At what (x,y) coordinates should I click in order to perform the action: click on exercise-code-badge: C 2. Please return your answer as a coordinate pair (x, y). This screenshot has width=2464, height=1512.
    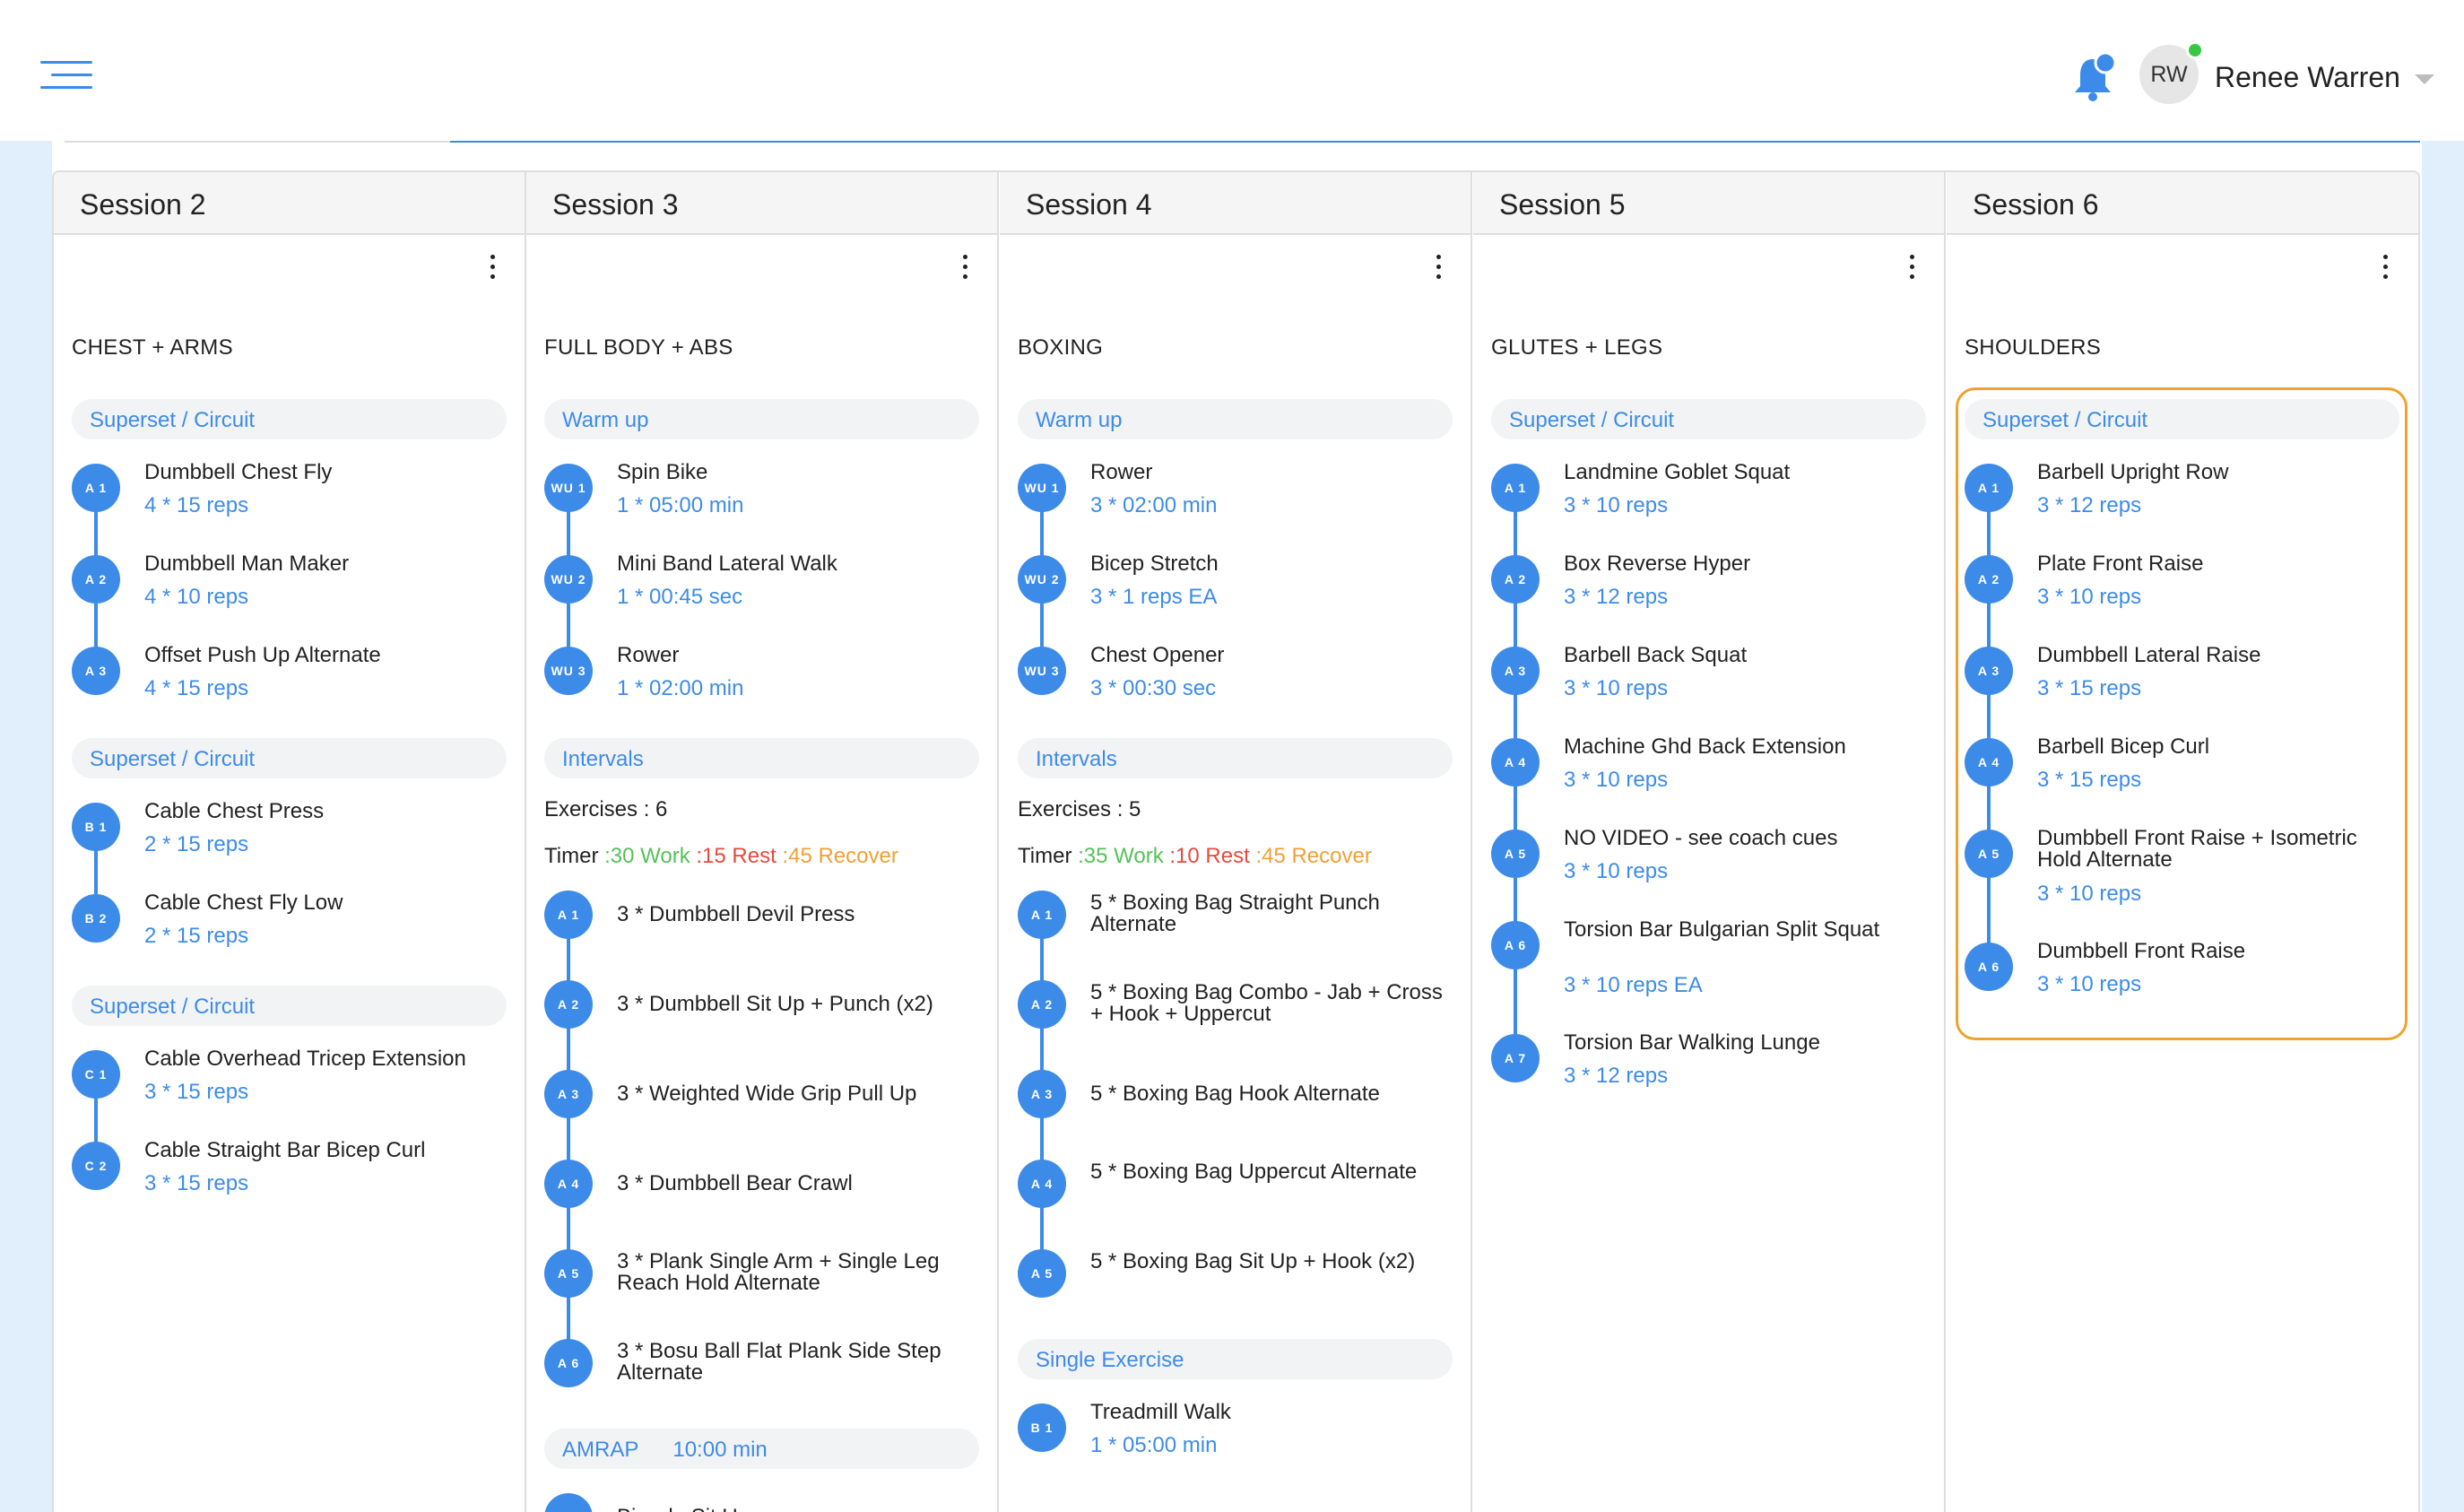
    Looking at the image, I should click on (96, 1166).